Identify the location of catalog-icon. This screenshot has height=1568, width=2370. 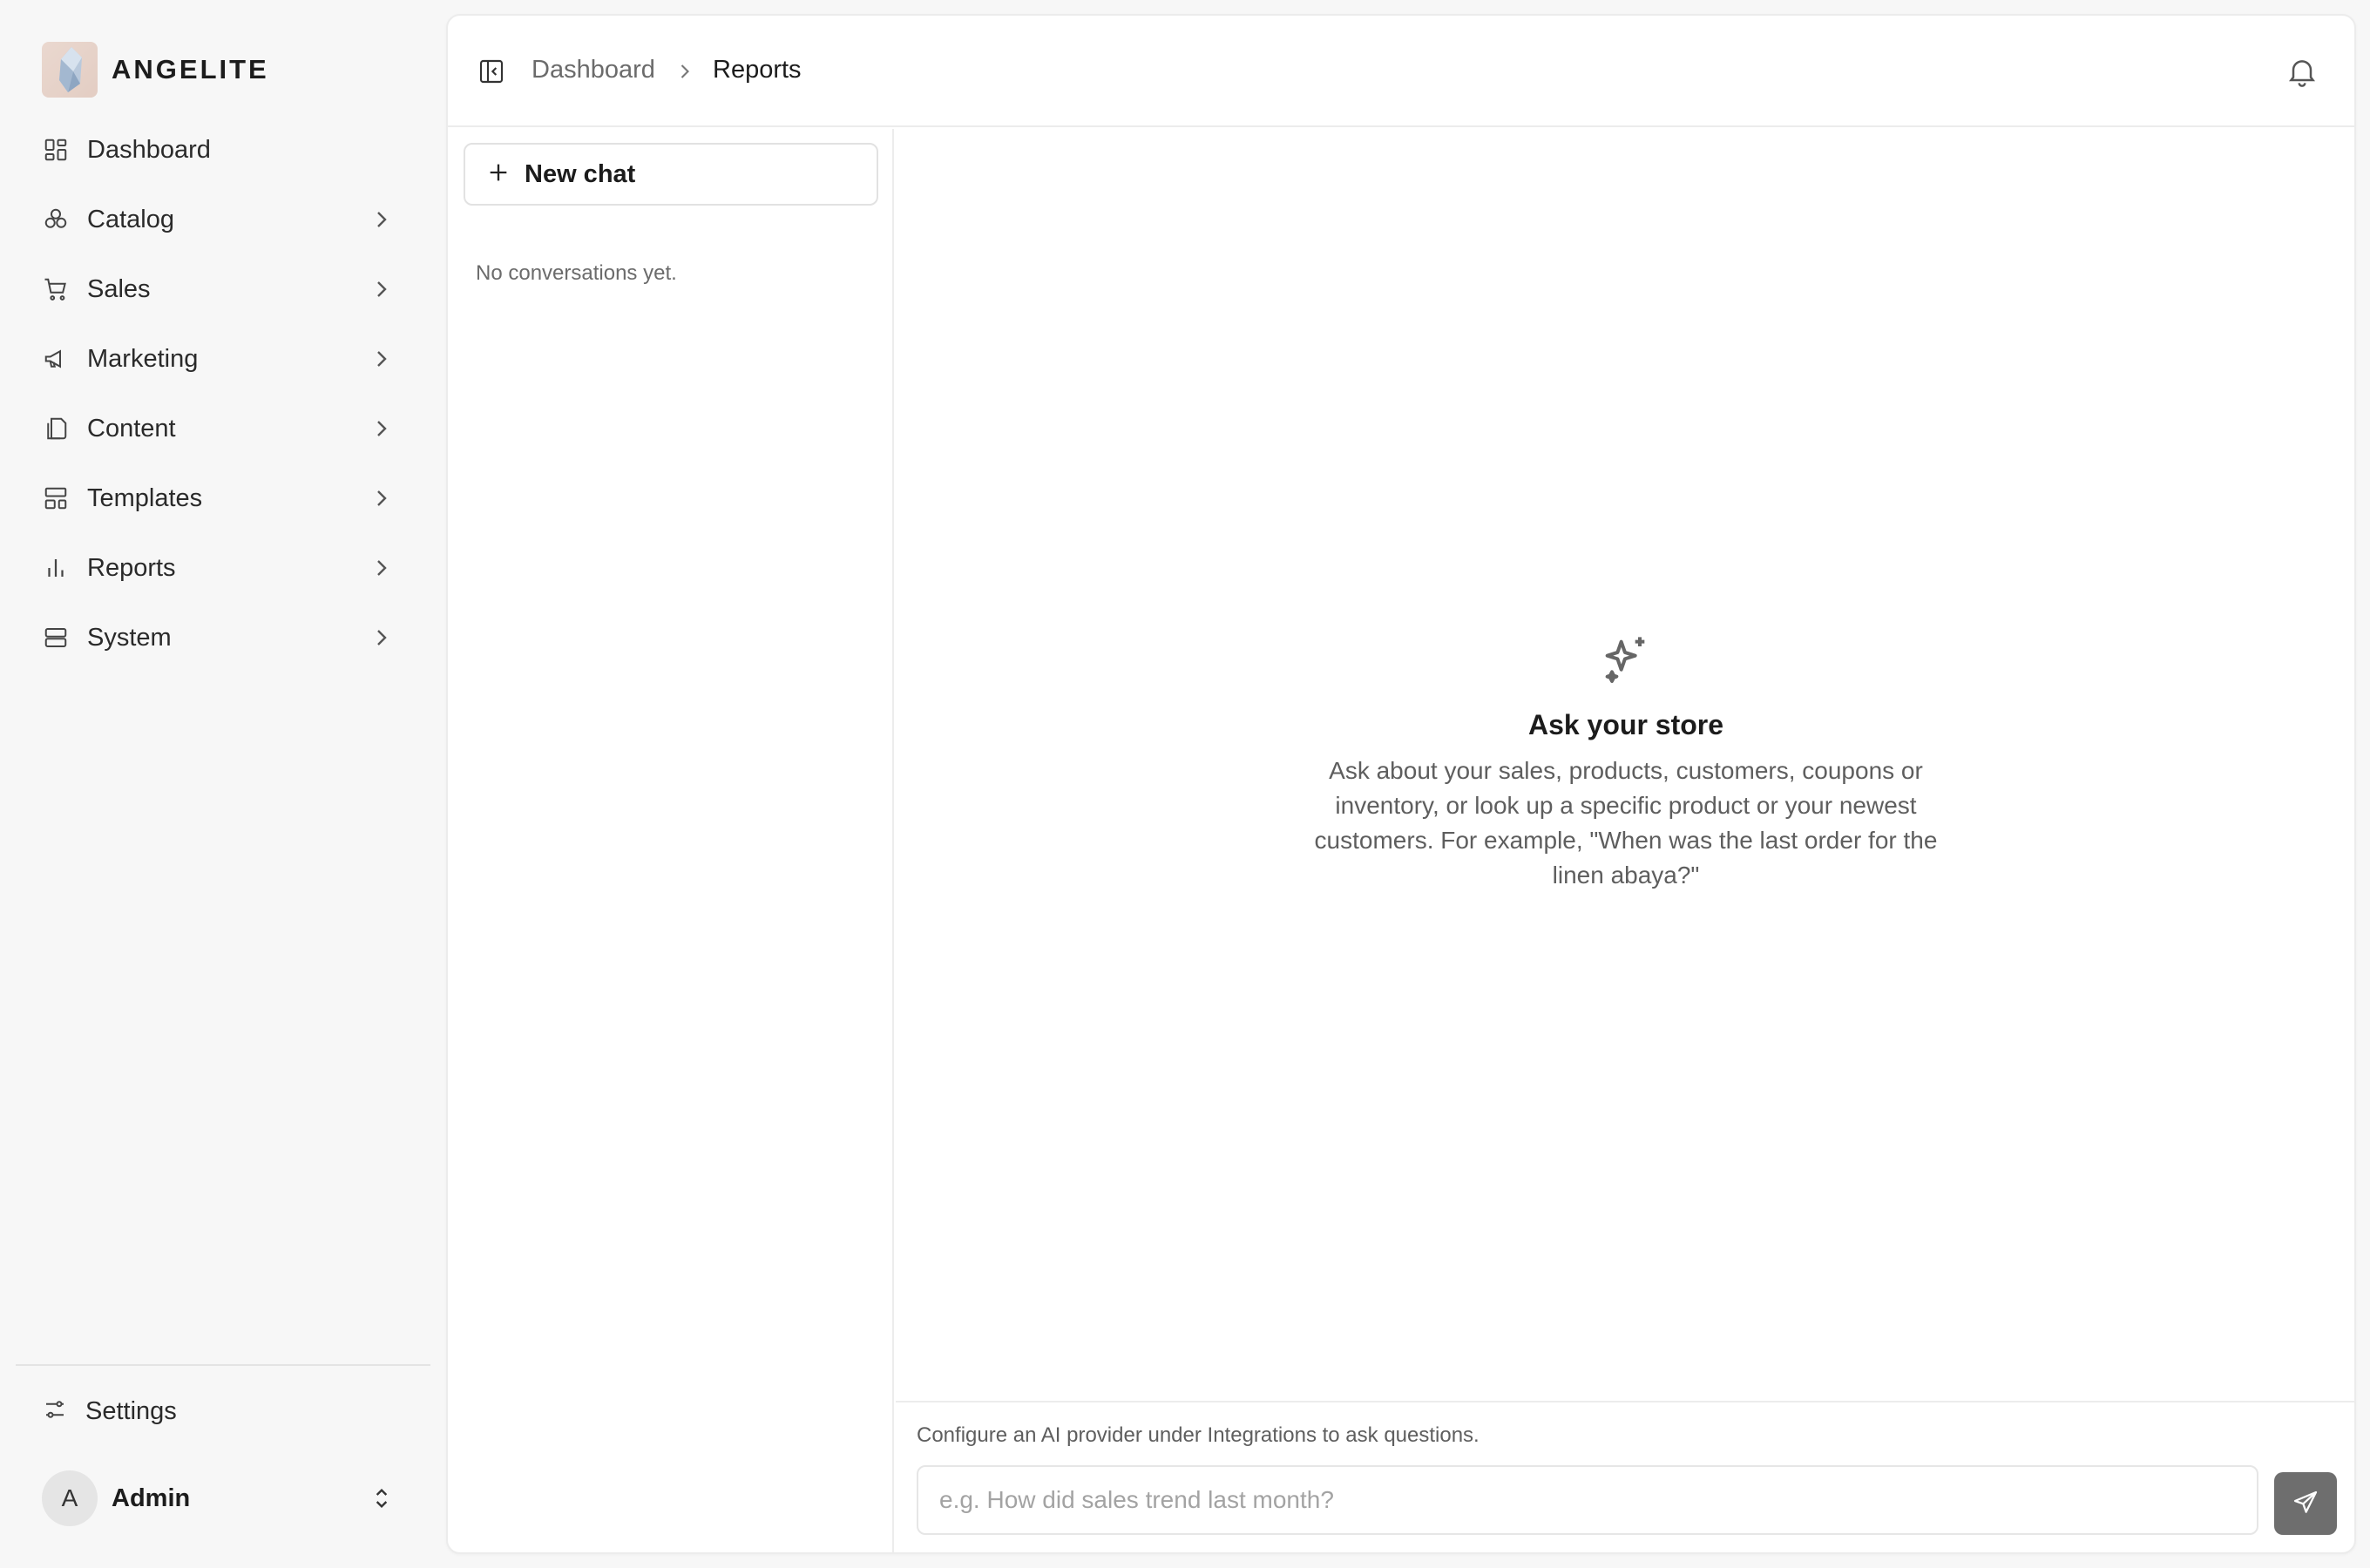
(56, 220).